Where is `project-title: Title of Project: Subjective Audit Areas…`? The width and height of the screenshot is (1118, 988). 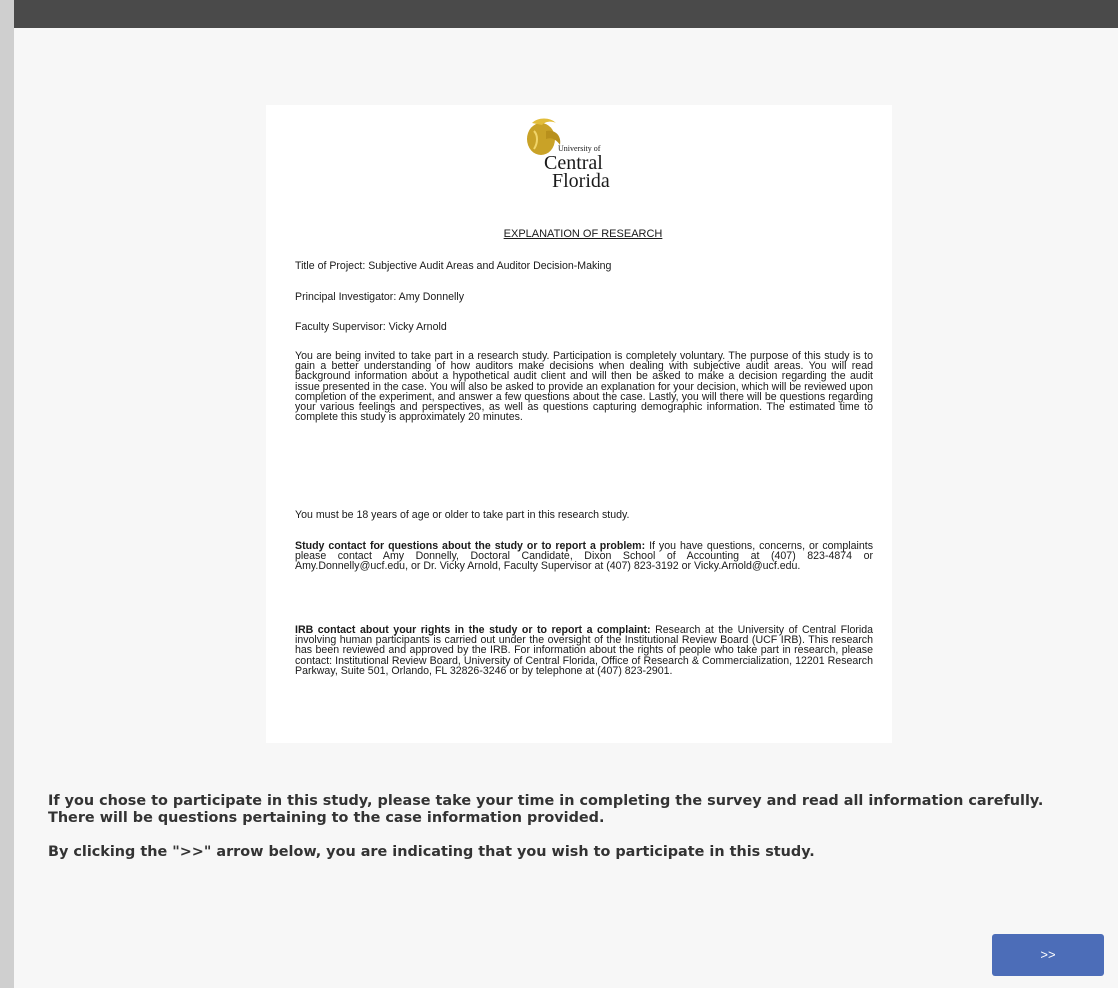
project-title: Title of Project: Subjective Audit Areas… is located at coordinates (453, 266).